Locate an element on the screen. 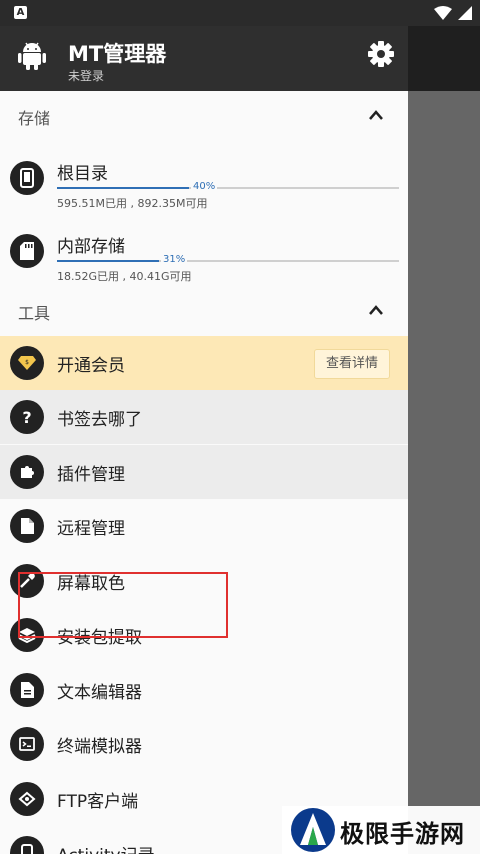 This screenshot has width=480, height=854. watermark-logo-icon is located at coordinates (313, 830).